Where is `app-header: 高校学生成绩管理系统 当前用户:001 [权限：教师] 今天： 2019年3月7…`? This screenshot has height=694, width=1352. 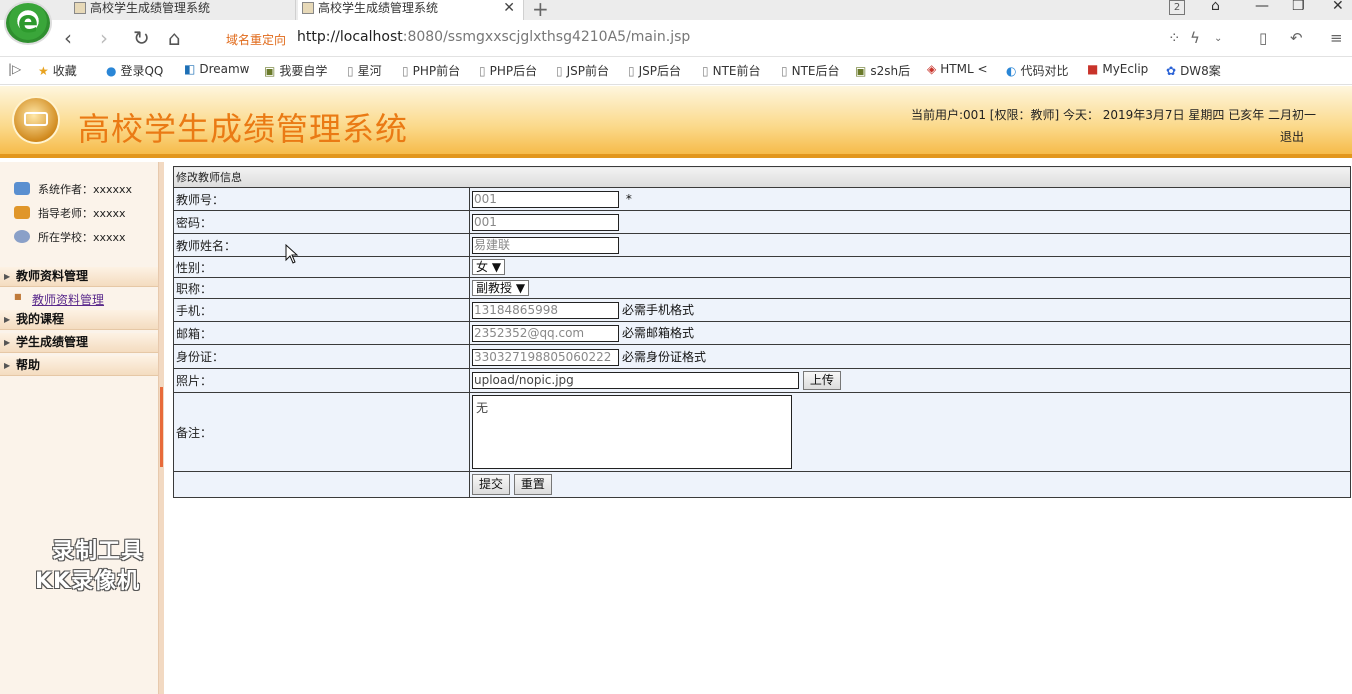 app-header: 高校学生成绩管理系统 当前用户:001 [权限：教师] 今天： 2019年3月7… is located at coordinates (676, 122).